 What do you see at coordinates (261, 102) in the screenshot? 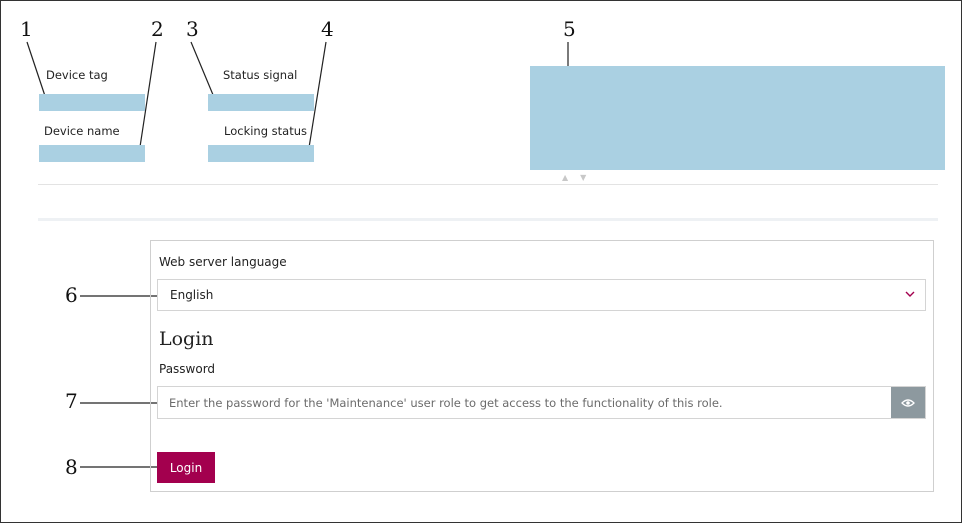
I see `status-signal-field` at bounding box center [261, 102].